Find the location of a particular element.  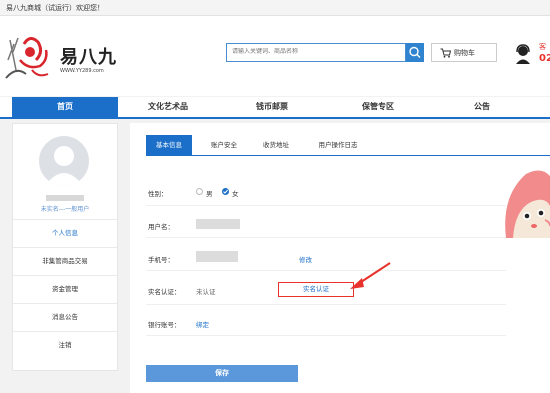

gender-female-radio is located at coordinates (225, 191).